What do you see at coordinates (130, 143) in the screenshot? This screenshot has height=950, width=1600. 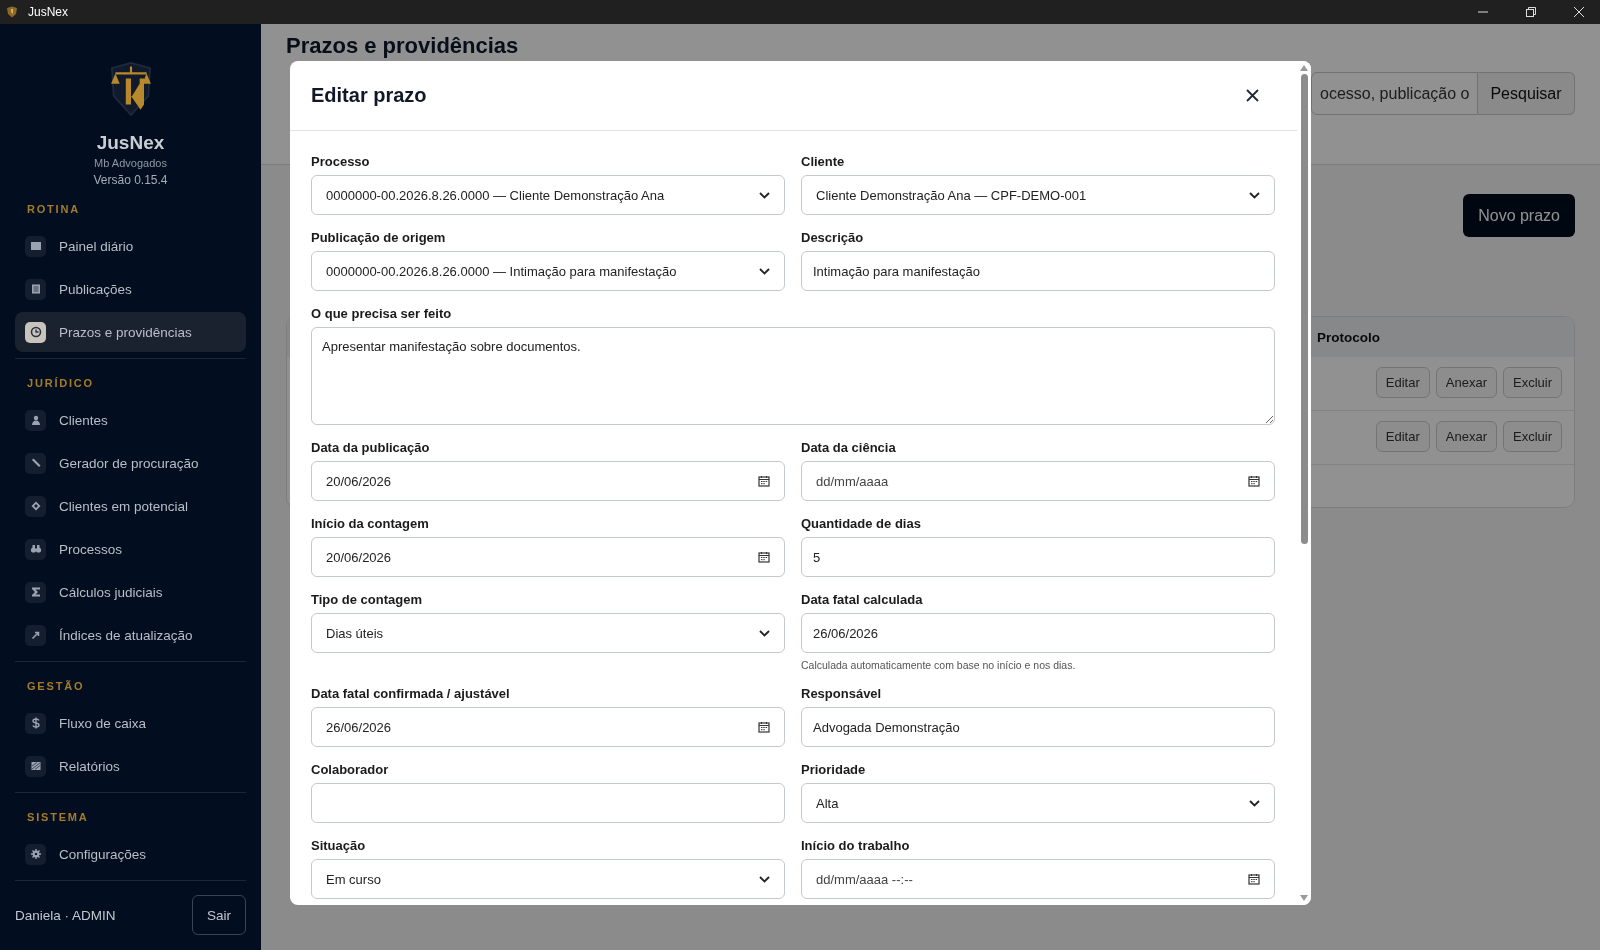 I see `brand-name: JusNex` at bounding box center [130, 143].